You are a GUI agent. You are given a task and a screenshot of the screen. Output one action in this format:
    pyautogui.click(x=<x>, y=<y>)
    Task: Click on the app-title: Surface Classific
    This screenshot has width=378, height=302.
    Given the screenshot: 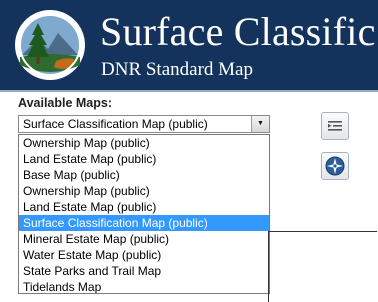 What is the action you would take?
    pyautogui.click(x=238, y=31)
    